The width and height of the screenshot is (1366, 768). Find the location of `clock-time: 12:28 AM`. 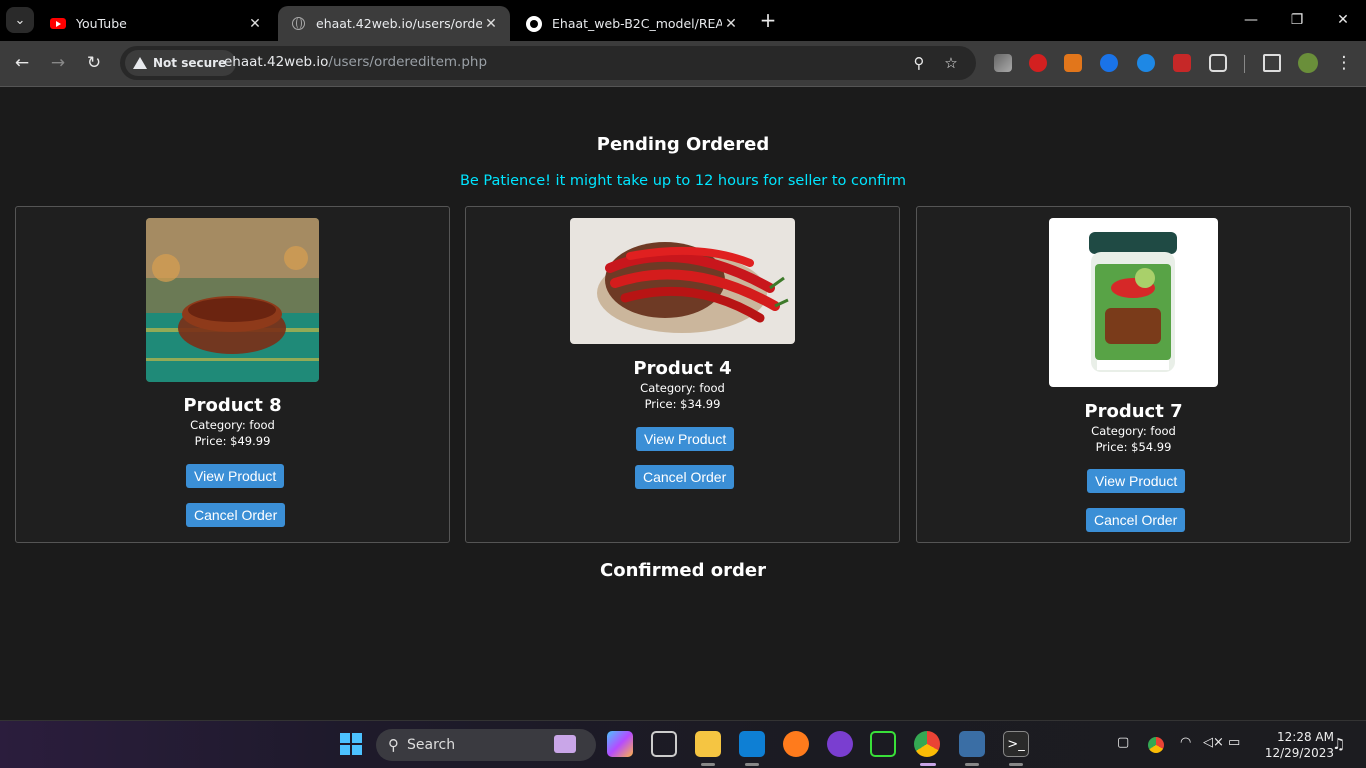

clock-time: 12:28 AM is located at coordinates (1305, 737).